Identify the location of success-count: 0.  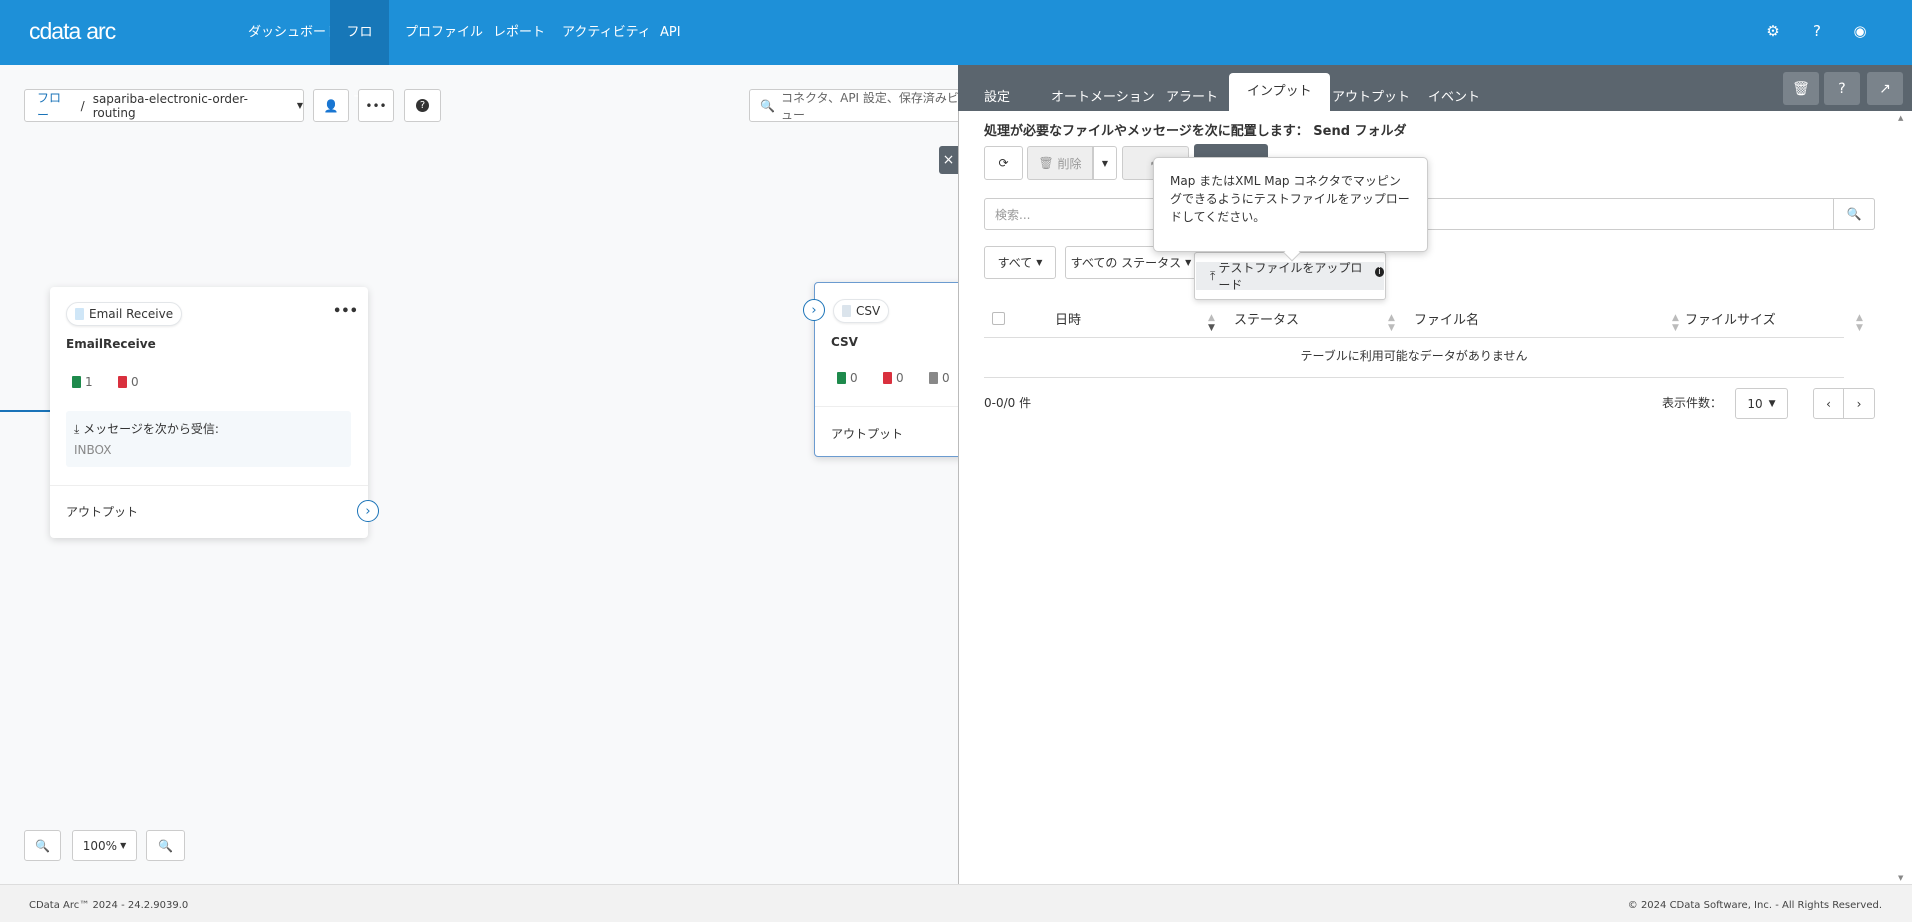
(847, 378).